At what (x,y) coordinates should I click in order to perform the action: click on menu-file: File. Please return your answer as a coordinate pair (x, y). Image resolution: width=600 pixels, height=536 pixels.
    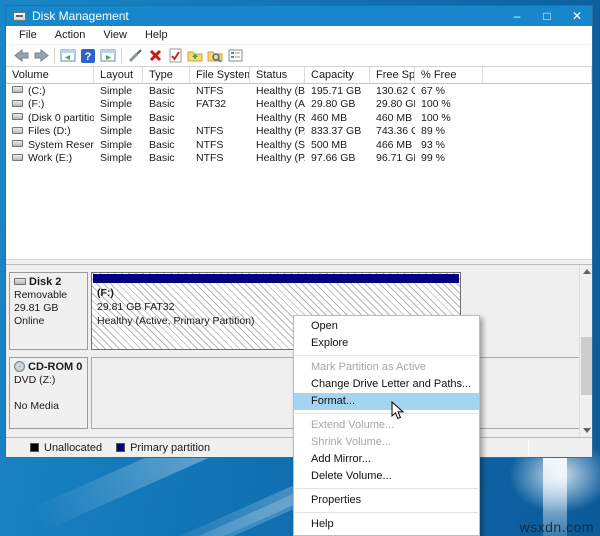
    Looking at the image, I should click on (28, 35).